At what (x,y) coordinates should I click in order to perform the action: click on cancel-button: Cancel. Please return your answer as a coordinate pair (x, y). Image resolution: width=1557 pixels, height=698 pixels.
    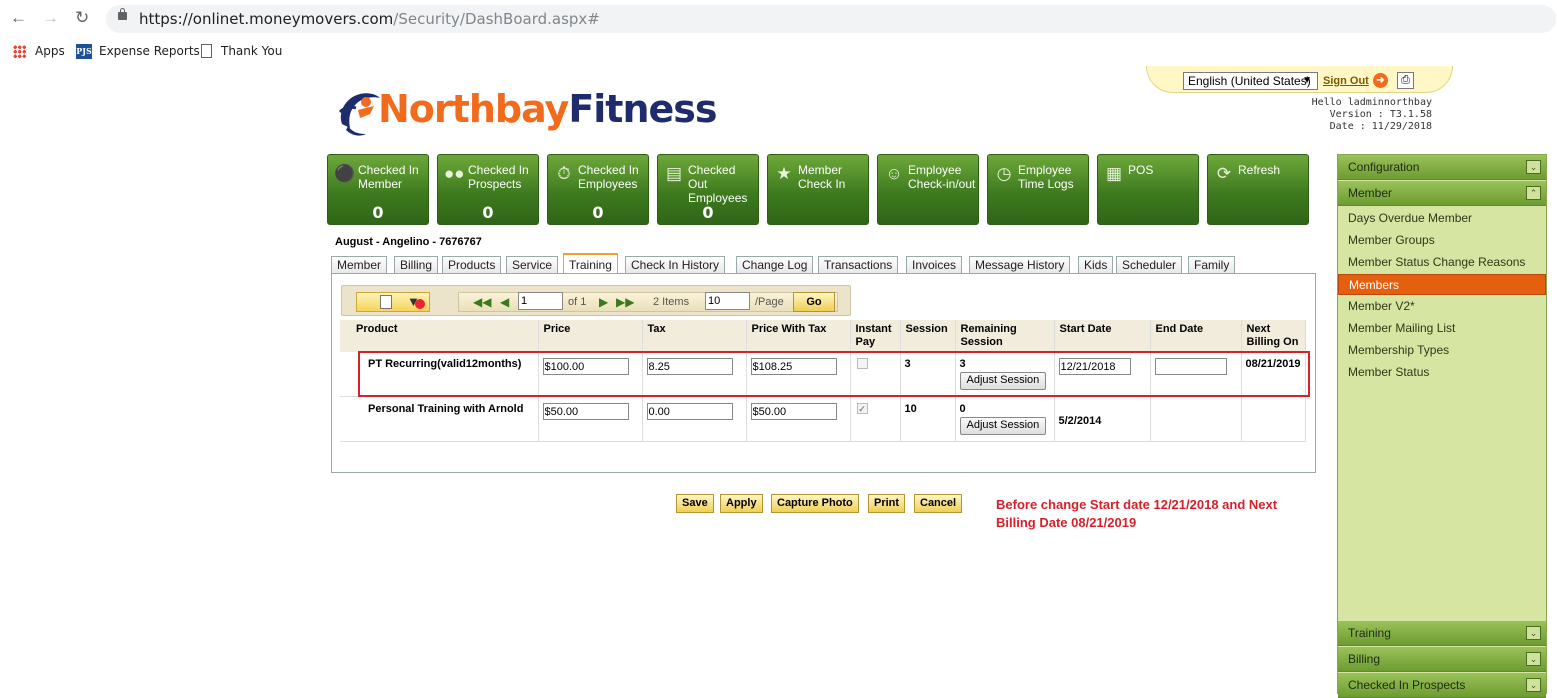
    Looking at the image, I should click on (938, 503).